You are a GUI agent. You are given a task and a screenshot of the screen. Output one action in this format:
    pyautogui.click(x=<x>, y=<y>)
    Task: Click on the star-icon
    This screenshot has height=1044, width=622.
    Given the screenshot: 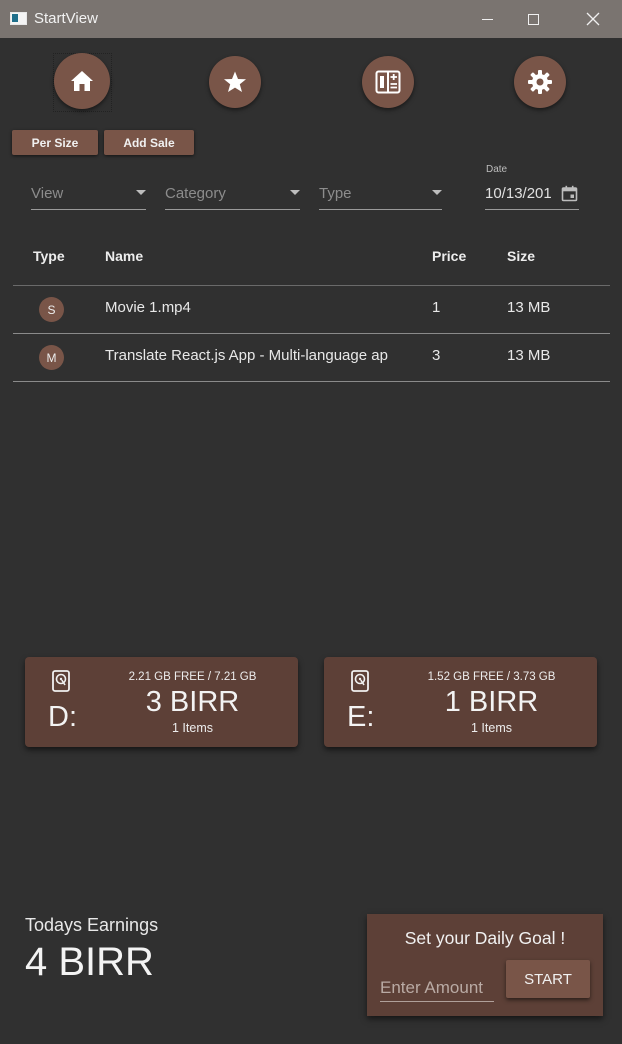 What is the action you would take?
    pyautogui.click(x=235, y=81)
    